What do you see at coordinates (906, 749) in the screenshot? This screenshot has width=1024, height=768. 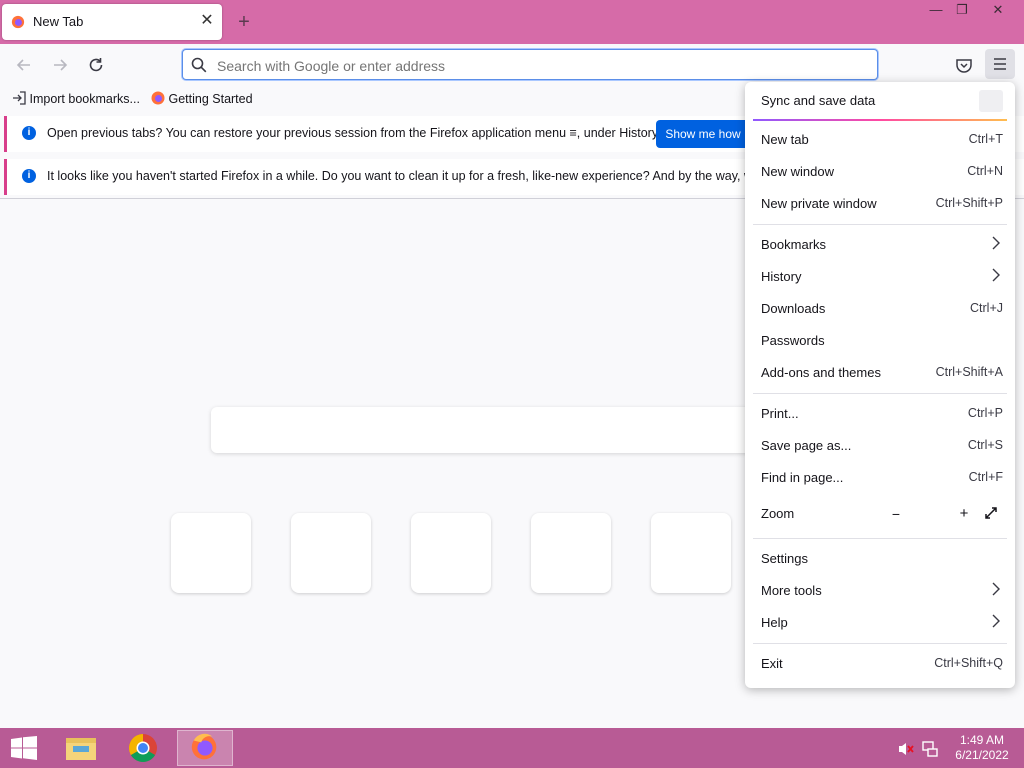 I see `volume-muted-icon` at bounding box center [906, 749].